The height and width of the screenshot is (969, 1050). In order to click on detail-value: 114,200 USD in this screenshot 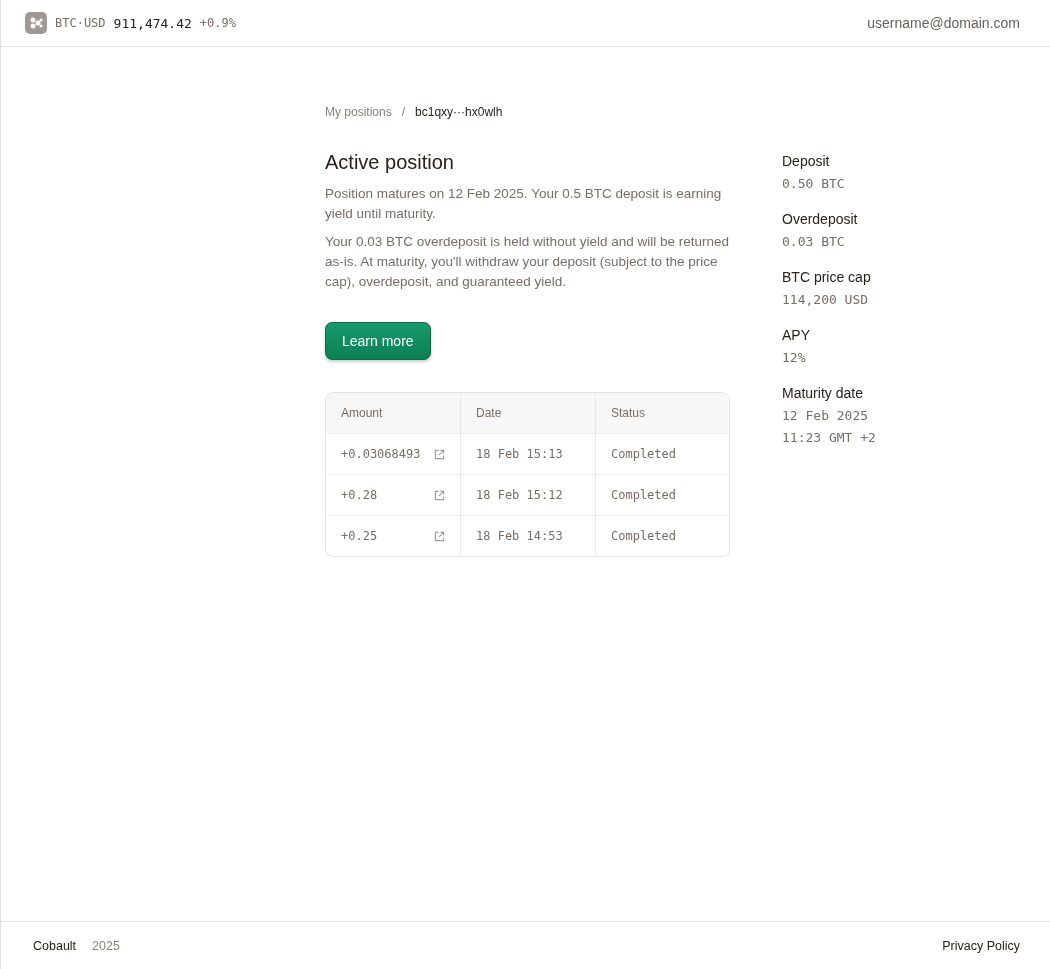, I will do `click(826, 300)`.